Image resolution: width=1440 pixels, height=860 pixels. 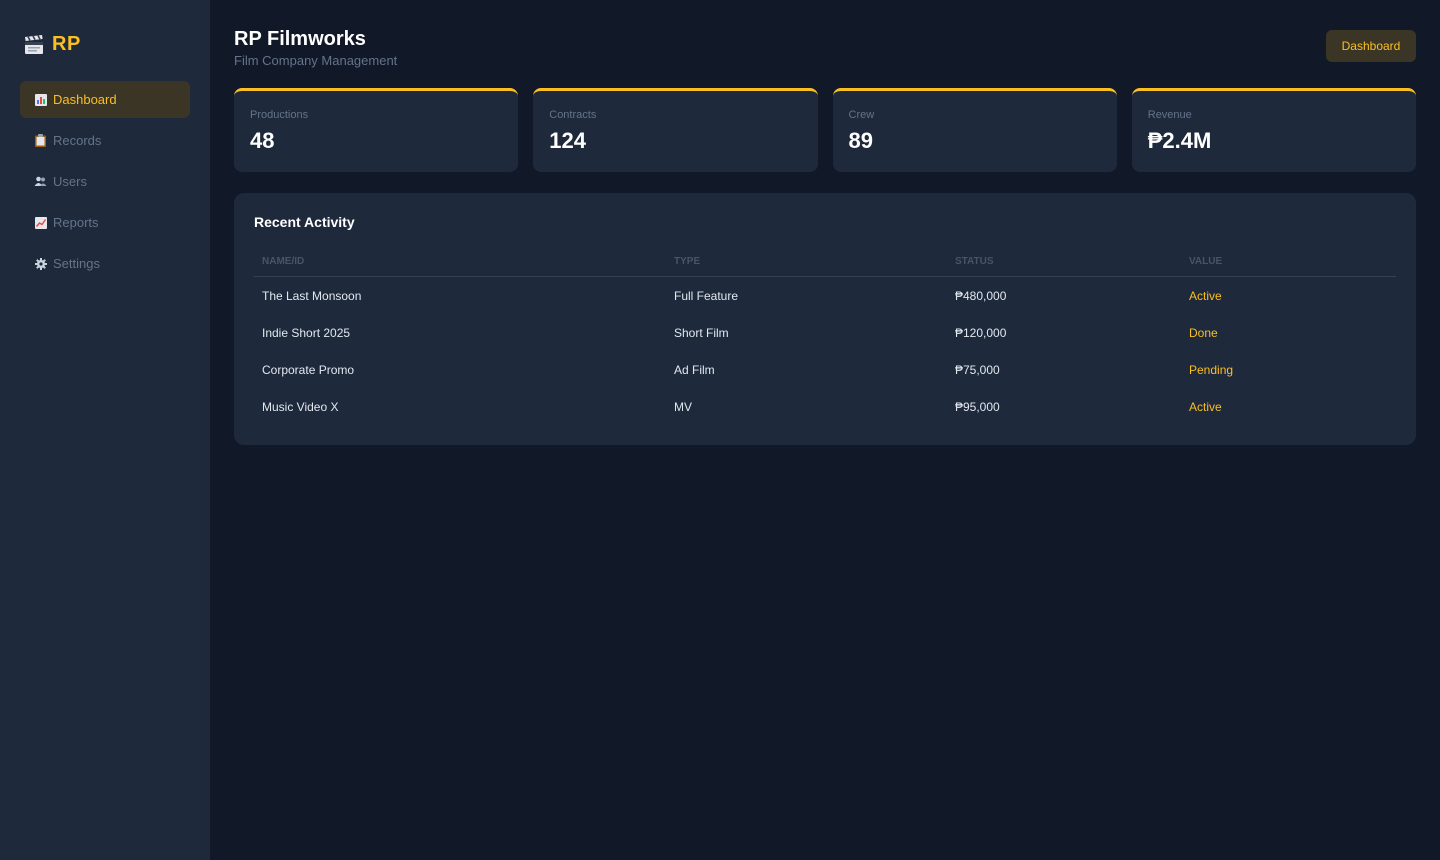 What do you see at coordinates (567, 140) in the screenshot?
I see `stat-value: 124` at bounding box center [567, 140].